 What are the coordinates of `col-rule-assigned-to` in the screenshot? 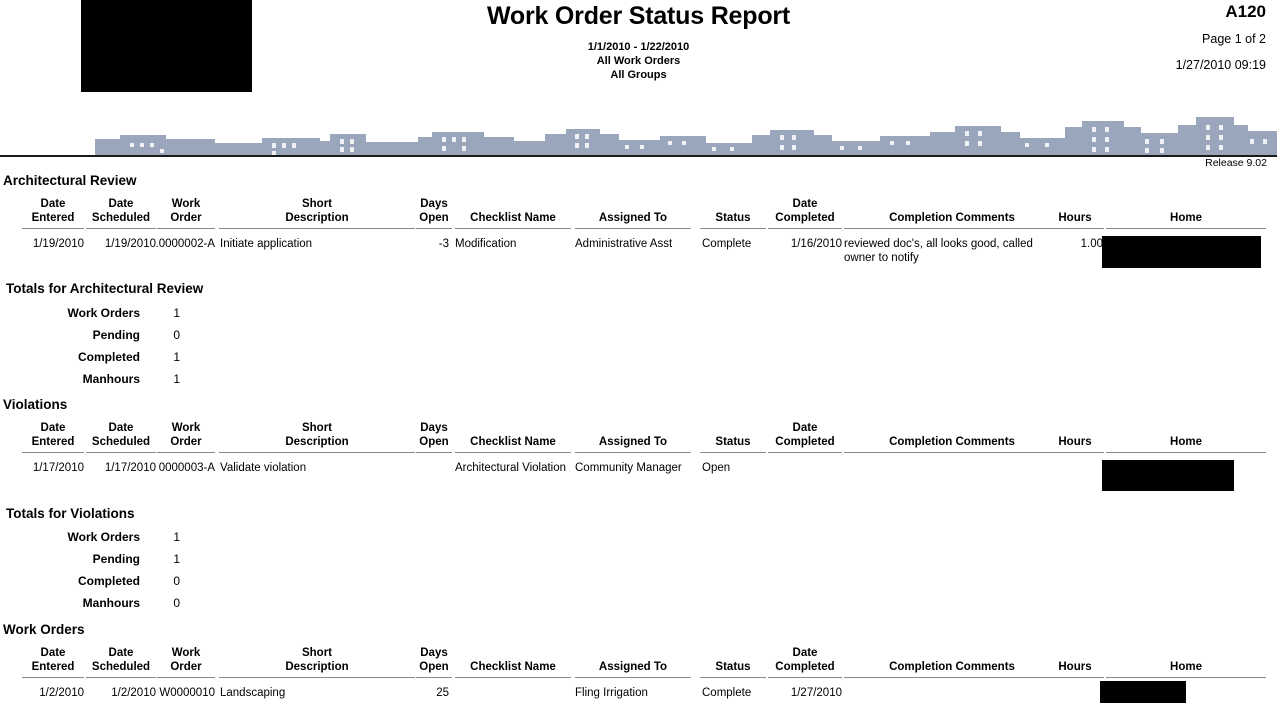 It's located at (633, 677).